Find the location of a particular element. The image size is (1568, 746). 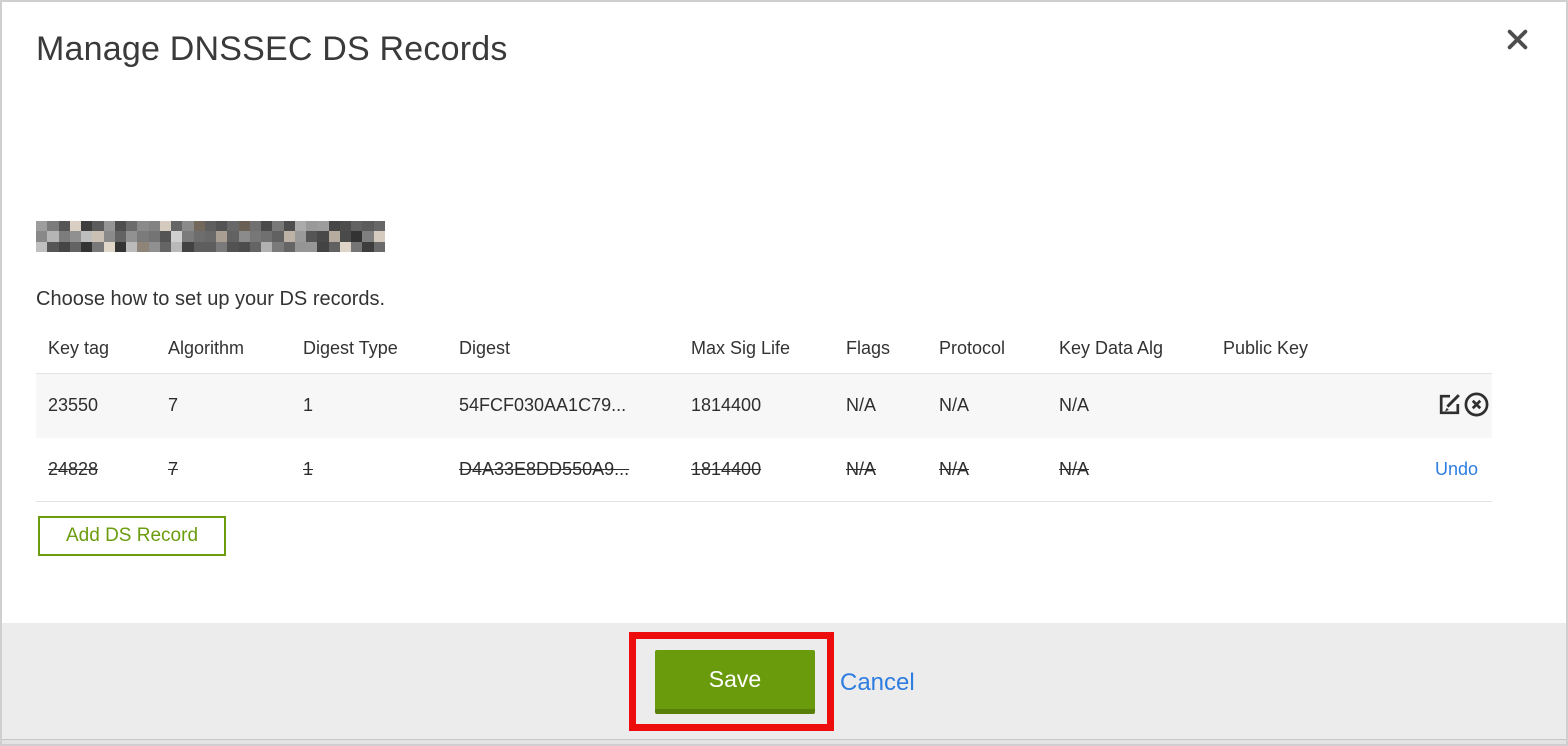

edit-record-button is located at coordinates (1449, 406).